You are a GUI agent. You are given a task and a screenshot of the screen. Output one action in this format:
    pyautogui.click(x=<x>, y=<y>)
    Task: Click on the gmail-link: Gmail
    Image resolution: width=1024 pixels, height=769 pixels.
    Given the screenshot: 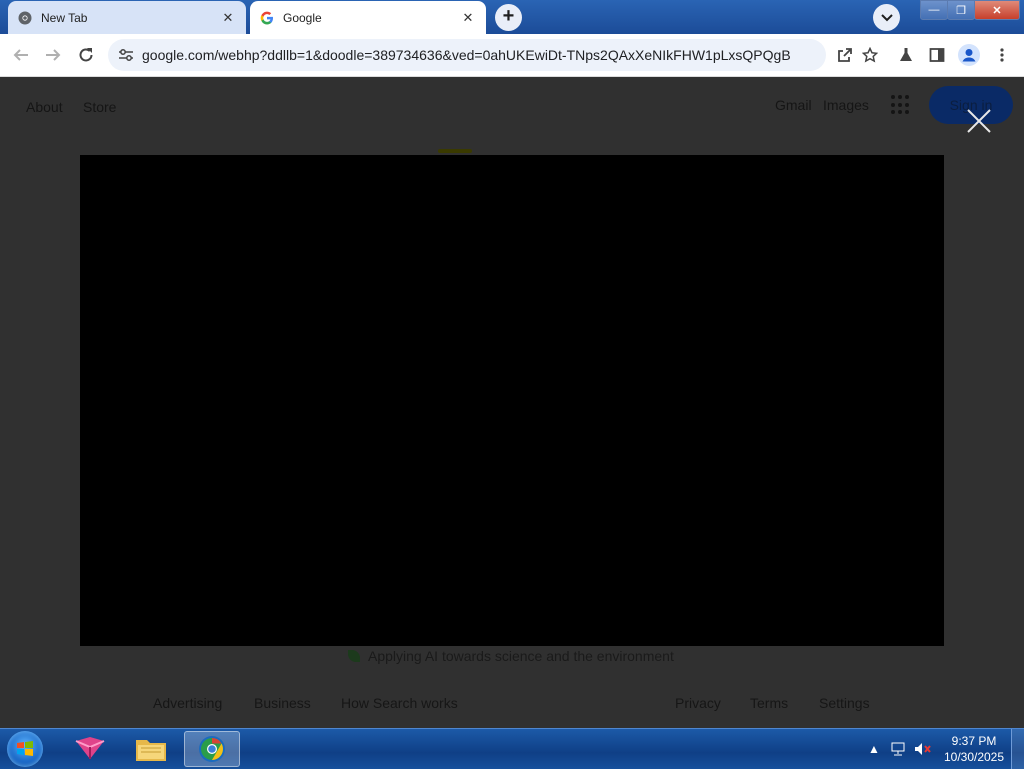 What is the action you would take?
    pyautogui.click(x=793, y=105)
    